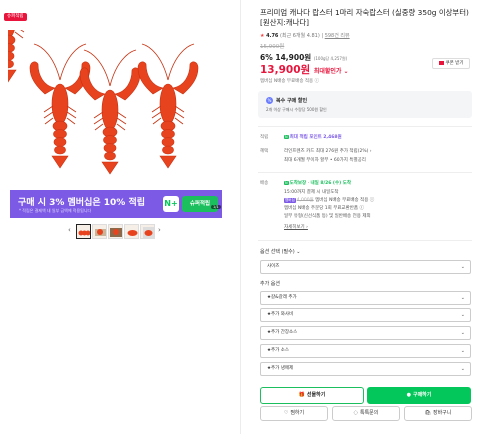 The height and width of the screenshot is (434, 480). Describe the element at coordinates (69, 230) in the screenshot. I see `thumb-prev-arrow: ‹` at that location.